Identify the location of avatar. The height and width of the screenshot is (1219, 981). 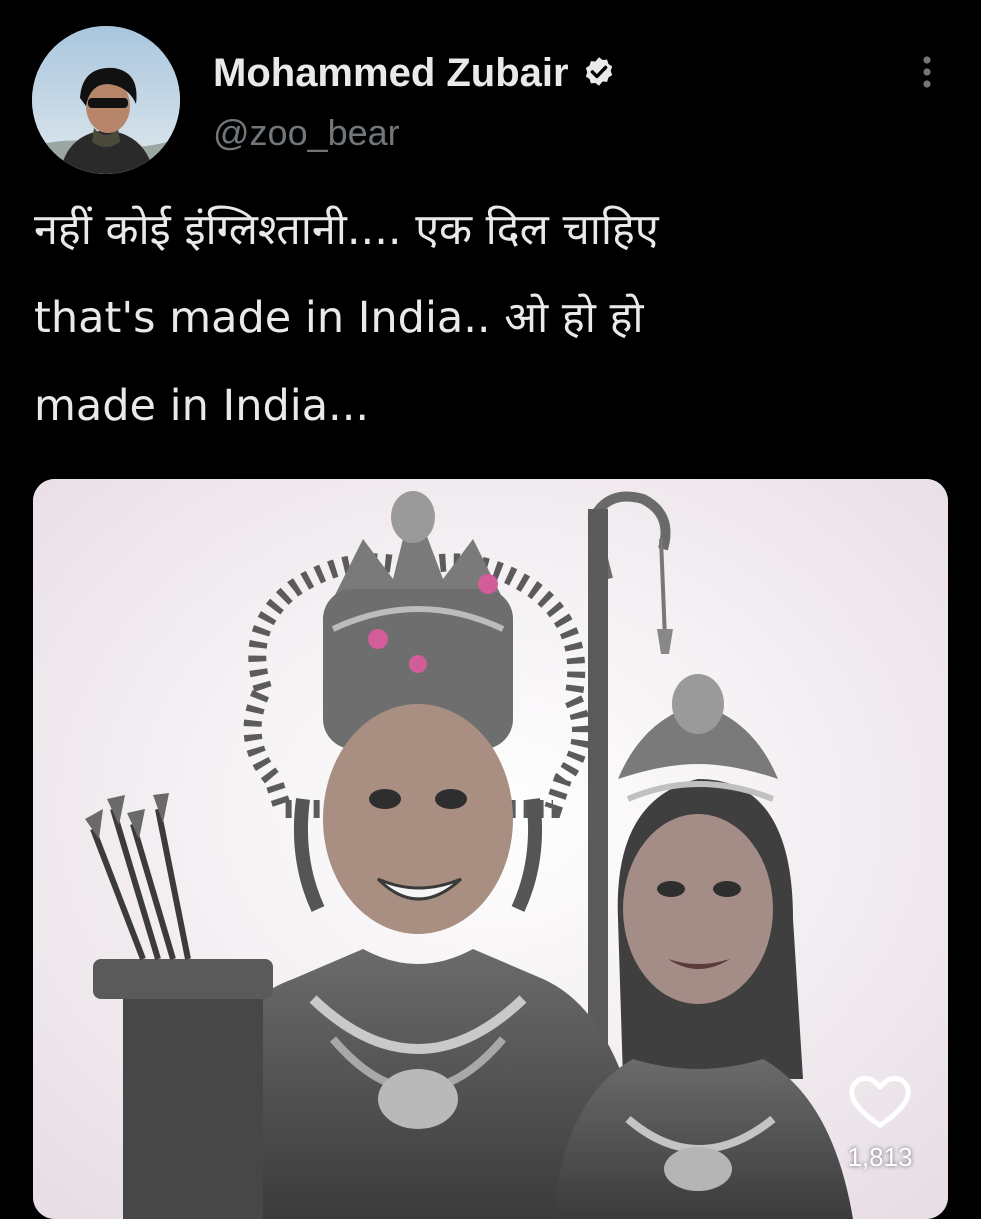
(106, 100).